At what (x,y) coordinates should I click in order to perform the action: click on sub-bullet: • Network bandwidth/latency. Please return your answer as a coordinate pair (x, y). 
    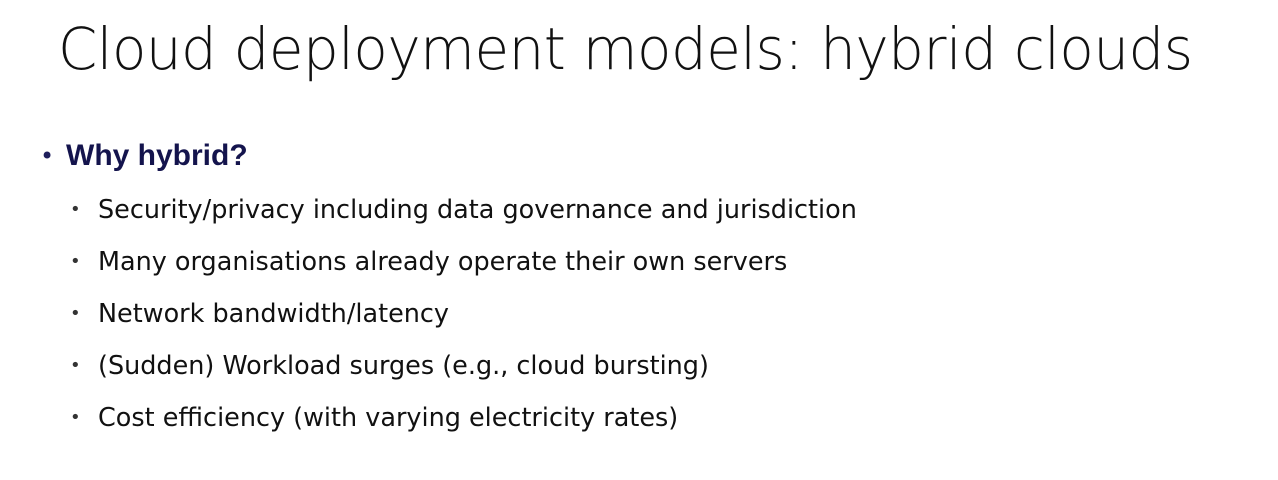
    Looking at the image, I should click on (456, 314).